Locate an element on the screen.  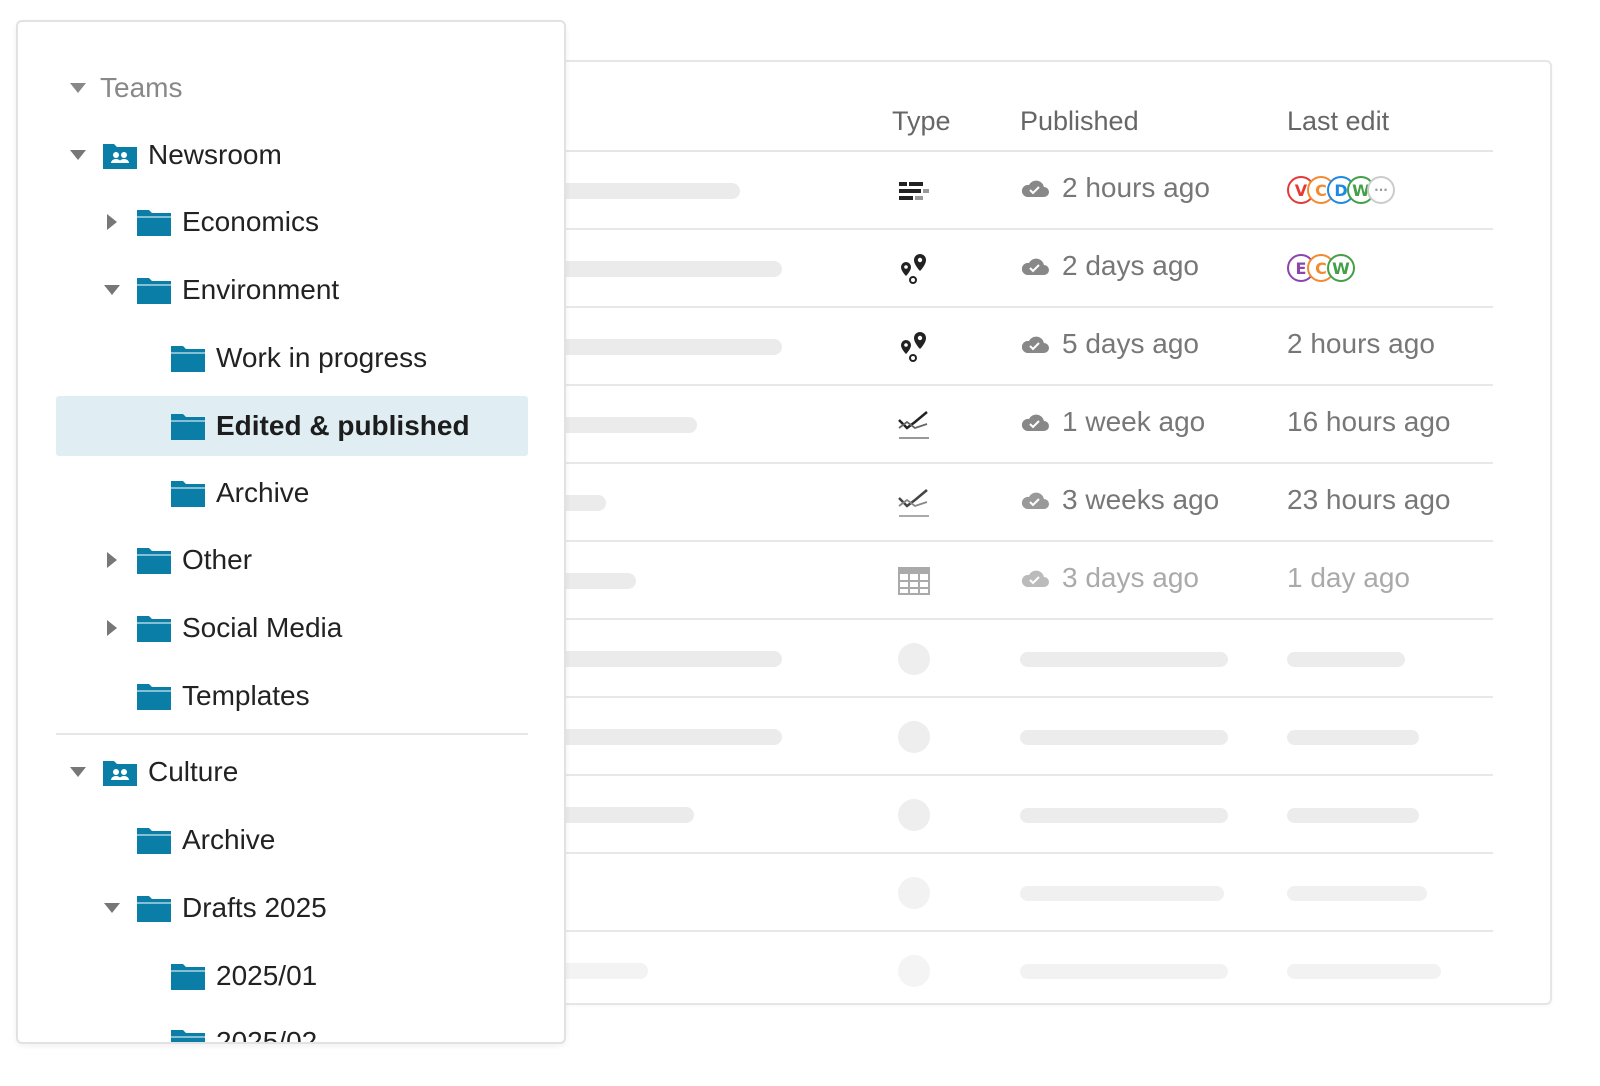
last-edit-cell: 1 day ago is located at coordinates (1348, 577).